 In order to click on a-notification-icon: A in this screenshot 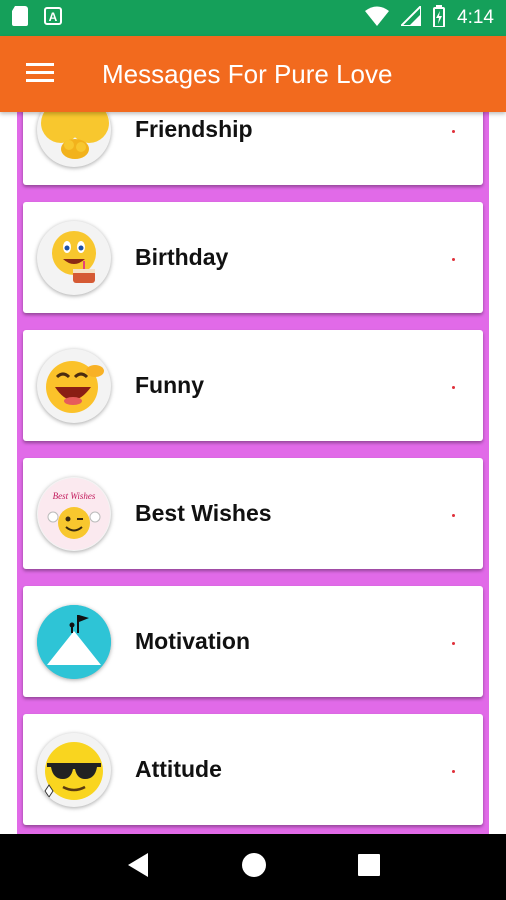, I will do `click(53, 18)`.